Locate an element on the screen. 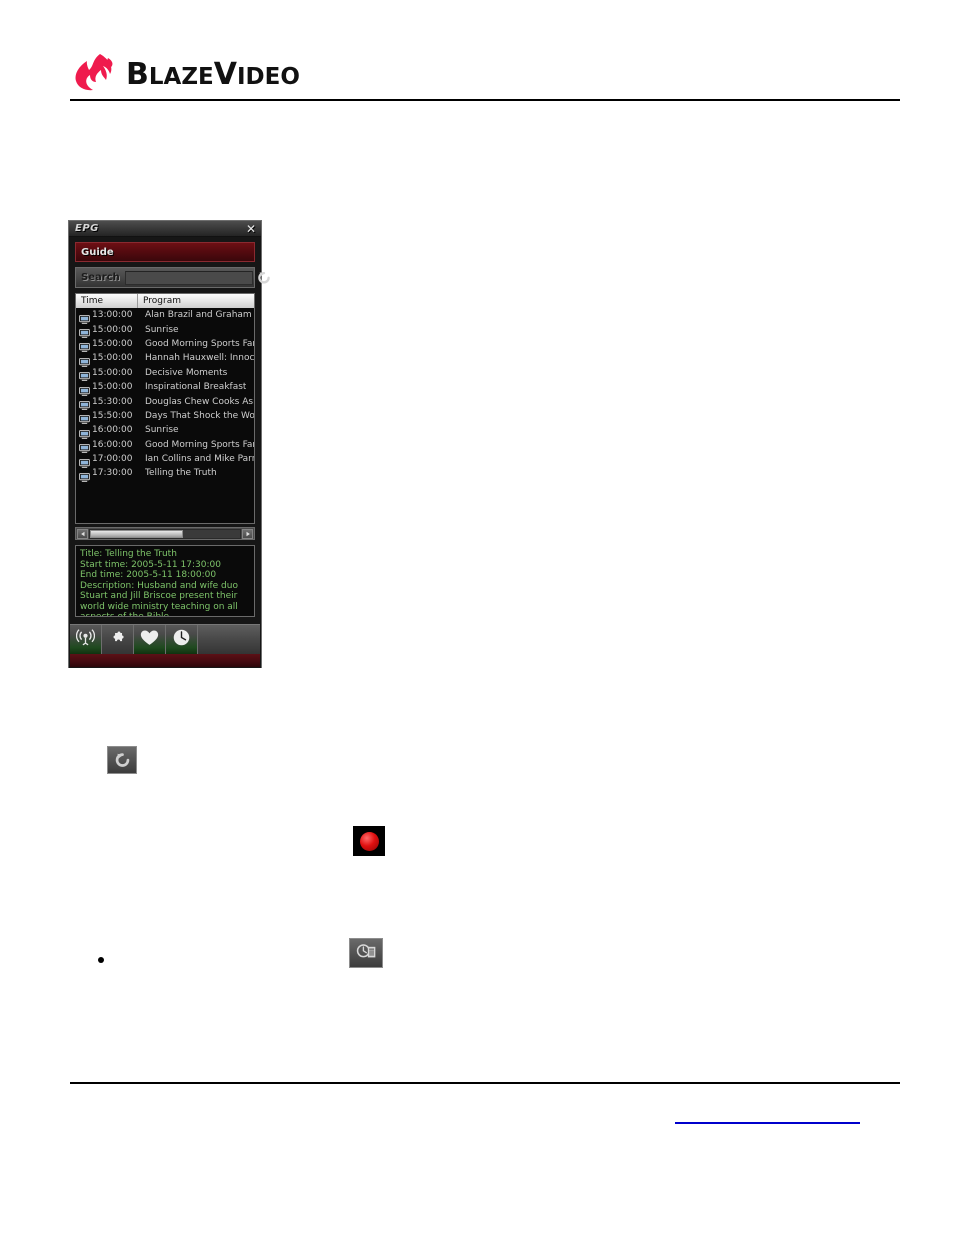  scrollbar-track is located at coordinates (165, 533).